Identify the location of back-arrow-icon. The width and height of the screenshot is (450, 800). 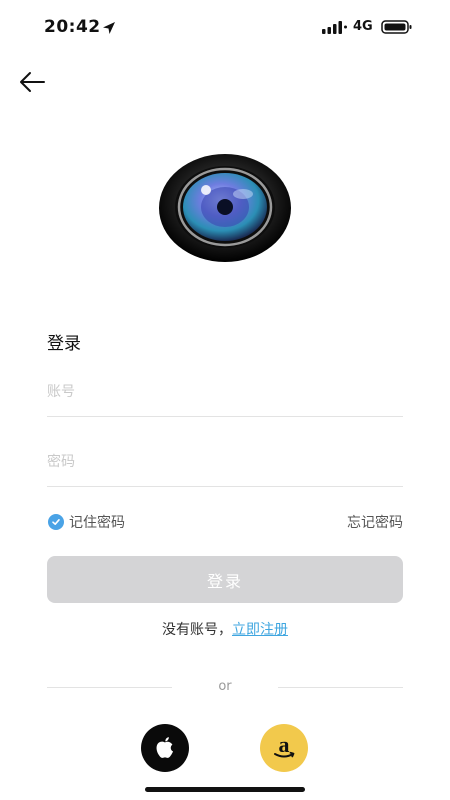
(32, 82).